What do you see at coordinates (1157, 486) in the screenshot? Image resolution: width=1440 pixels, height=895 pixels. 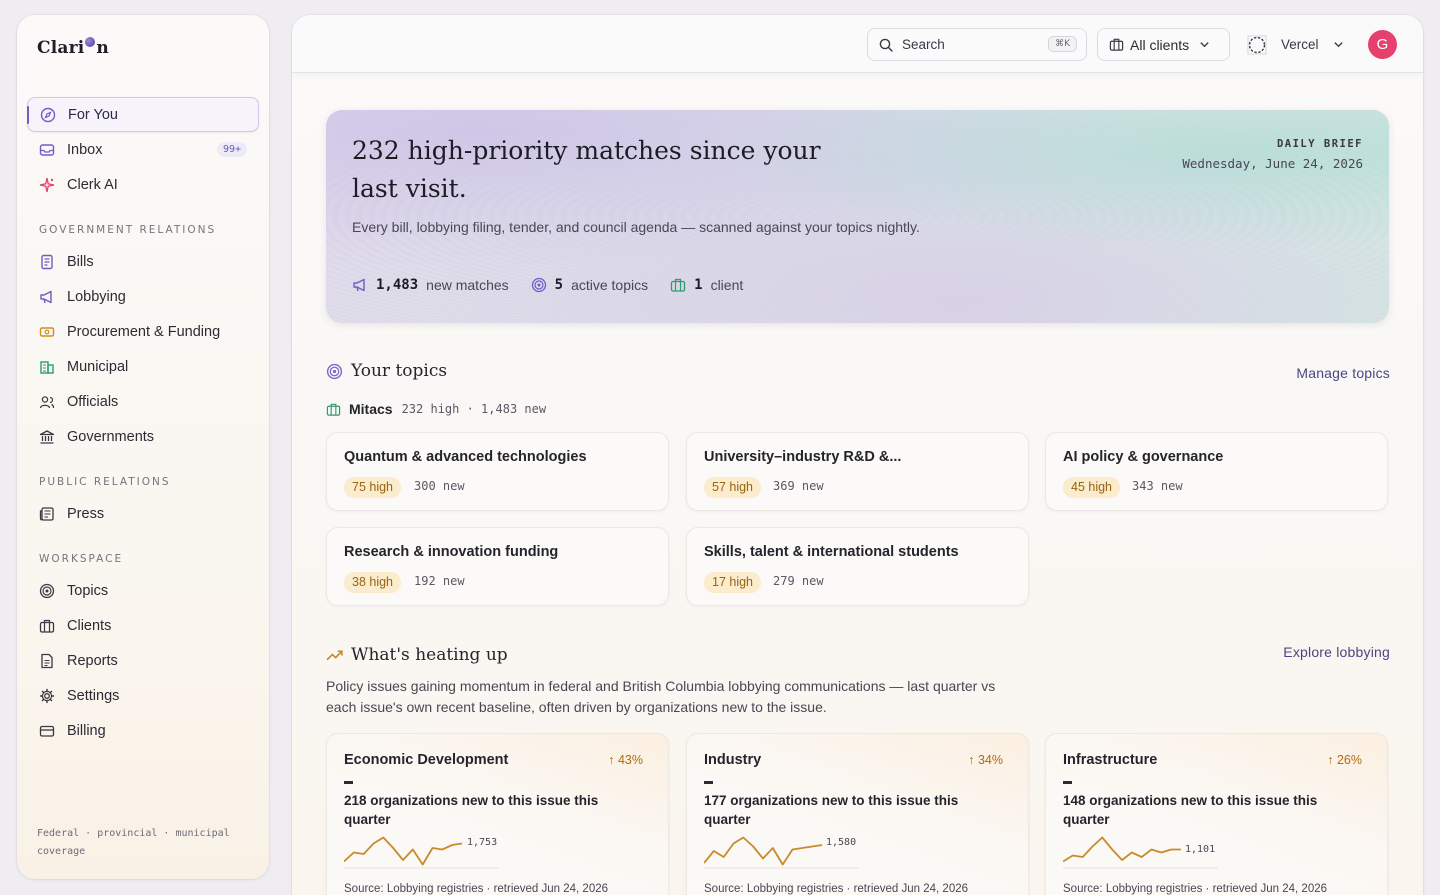 I see `new-count: 343 new` at bounding box center [1157, 486].